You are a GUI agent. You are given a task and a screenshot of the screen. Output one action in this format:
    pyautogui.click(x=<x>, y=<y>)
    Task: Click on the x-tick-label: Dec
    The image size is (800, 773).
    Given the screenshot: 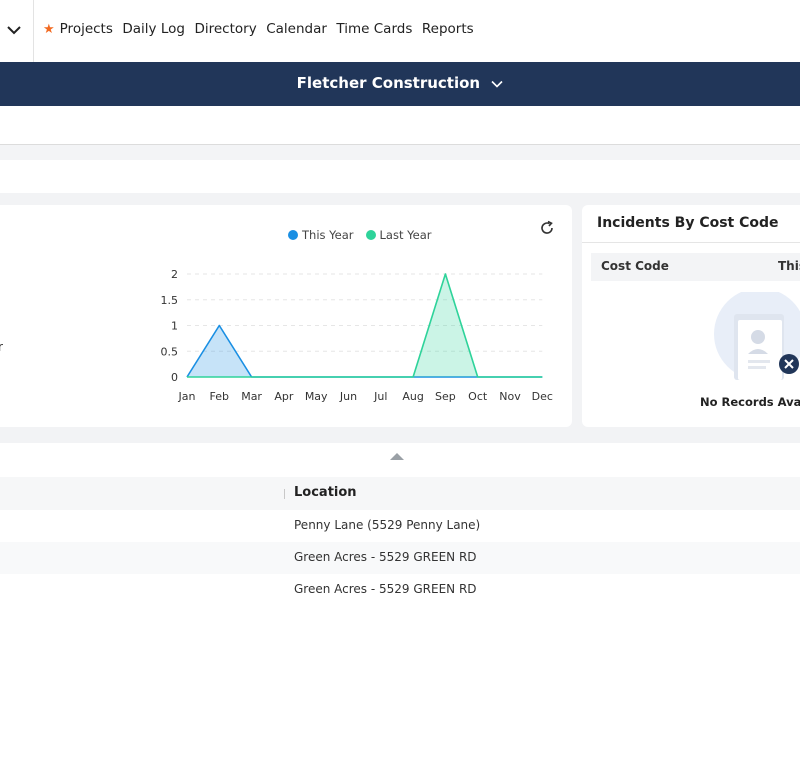 What is the action you would take?
    pyautogui.click(x=542, y=396)
    